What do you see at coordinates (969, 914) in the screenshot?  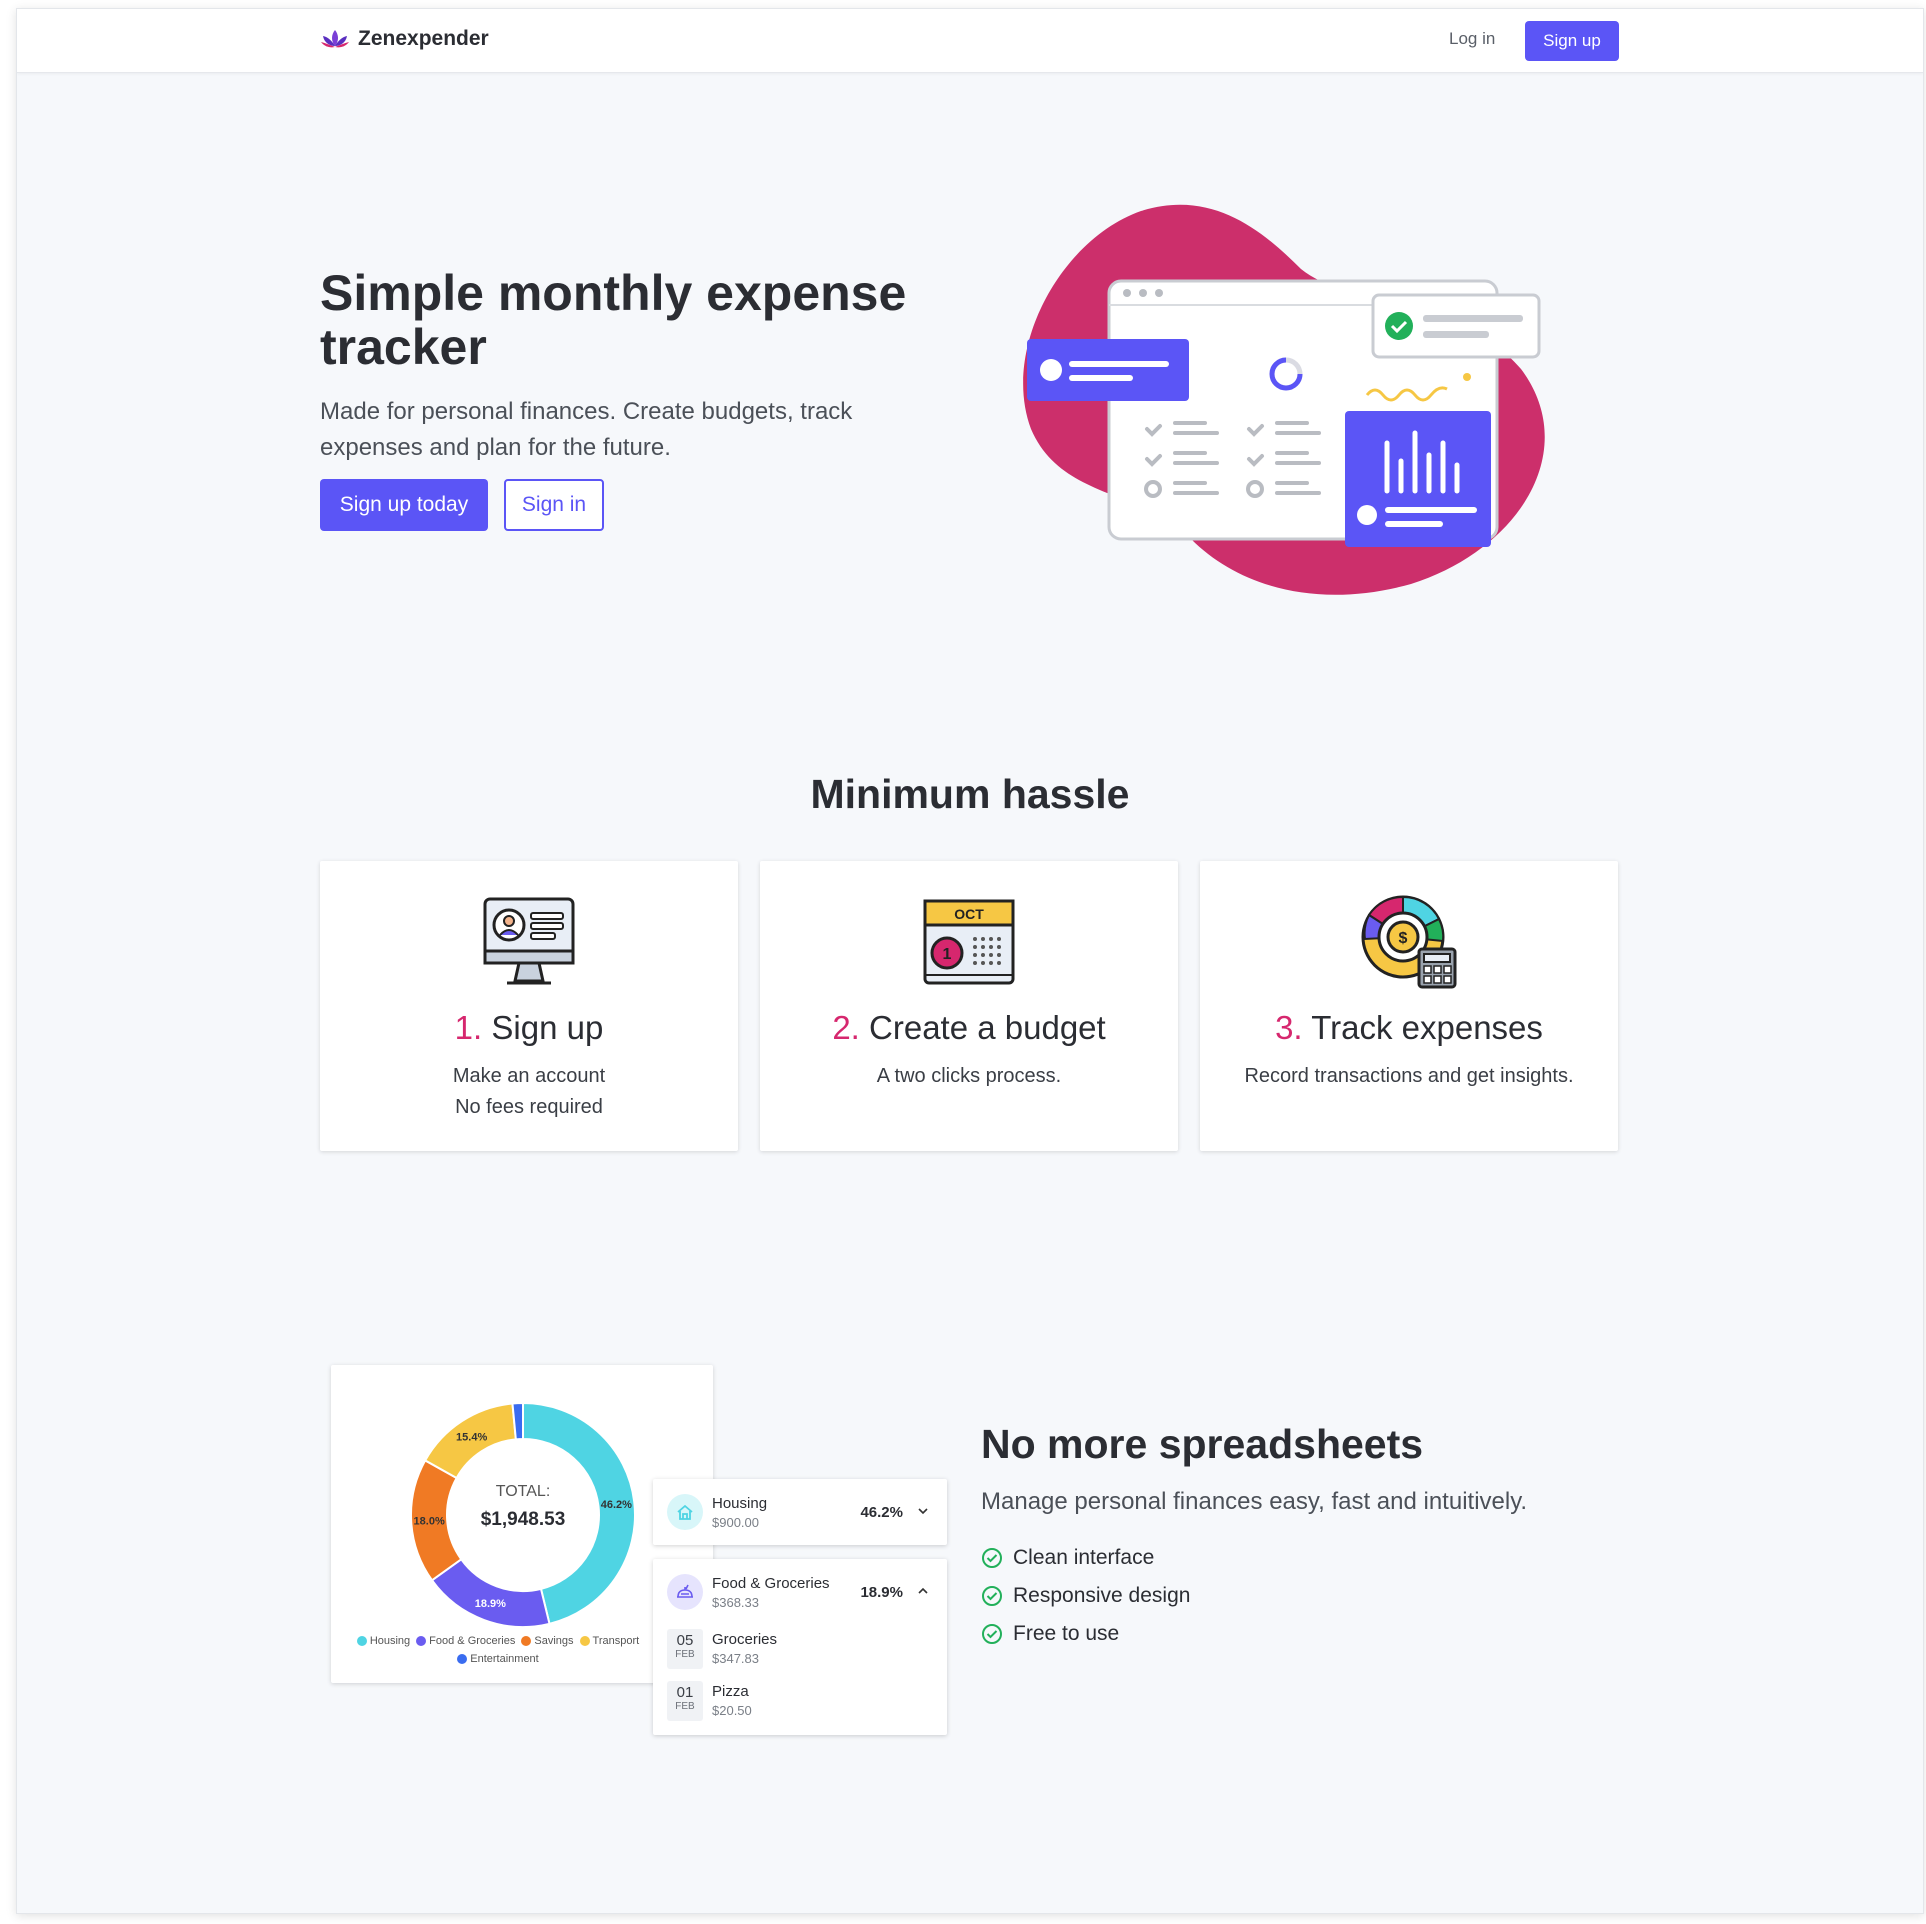 I see `svg-text: OCT` at bounding box center [969, 914].